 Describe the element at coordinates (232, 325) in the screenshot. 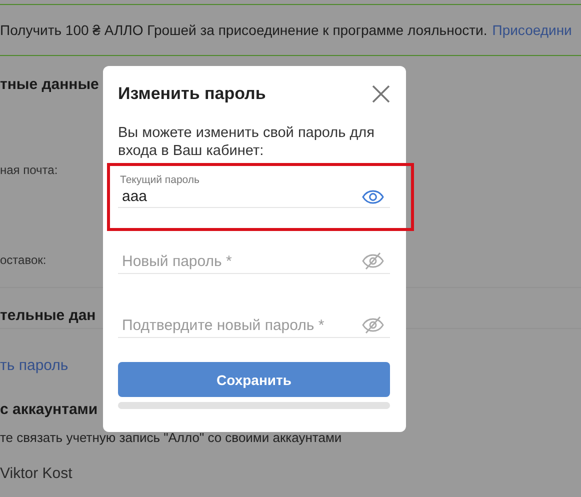

I see `password-input: Подтвердите новый пароль *` at that location.